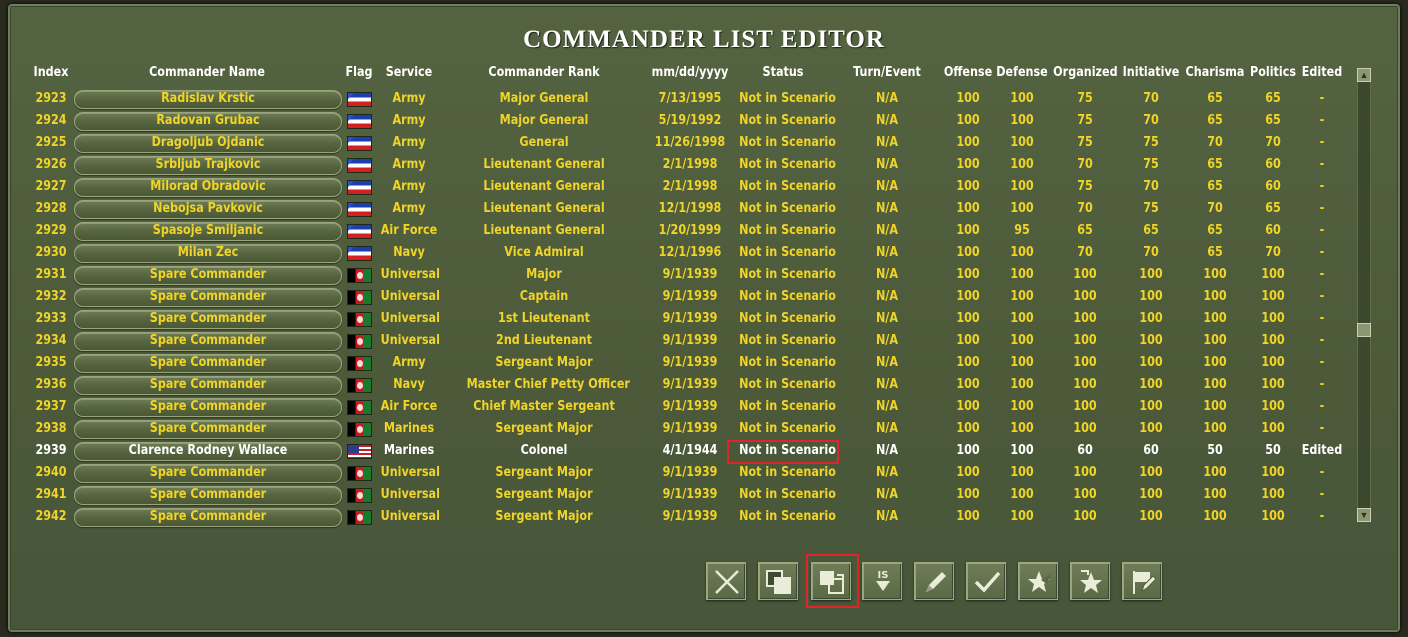 The image size is (1408, 637). Describe the element at coordinates (986, 581) in the screenshot. I see `confirm-button` at that location.